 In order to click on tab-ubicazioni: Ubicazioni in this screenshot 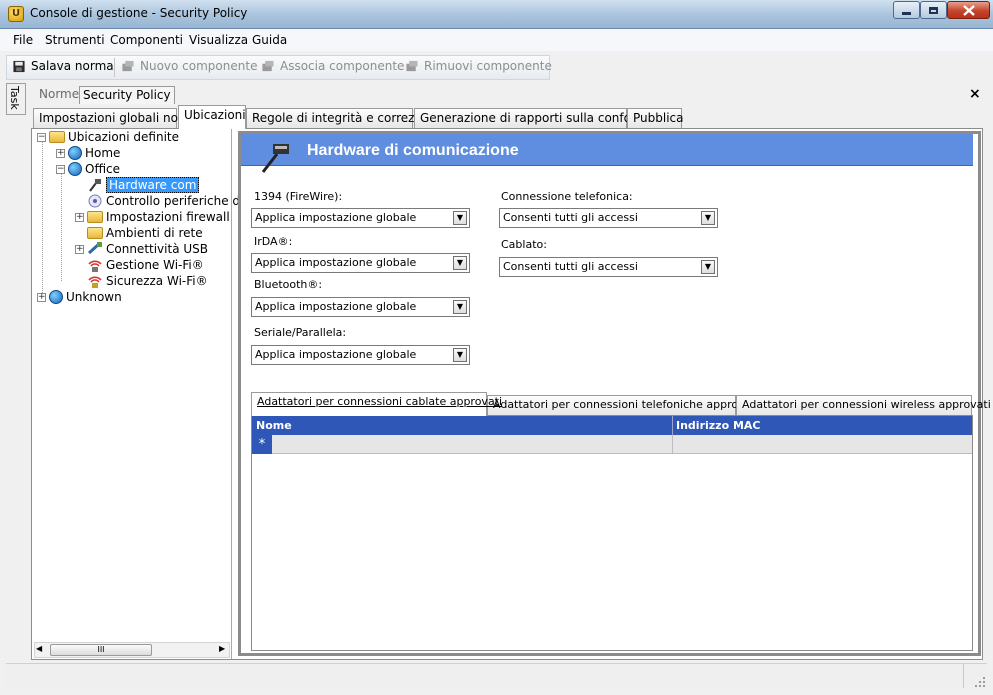, I will do `click(212, 117)`.